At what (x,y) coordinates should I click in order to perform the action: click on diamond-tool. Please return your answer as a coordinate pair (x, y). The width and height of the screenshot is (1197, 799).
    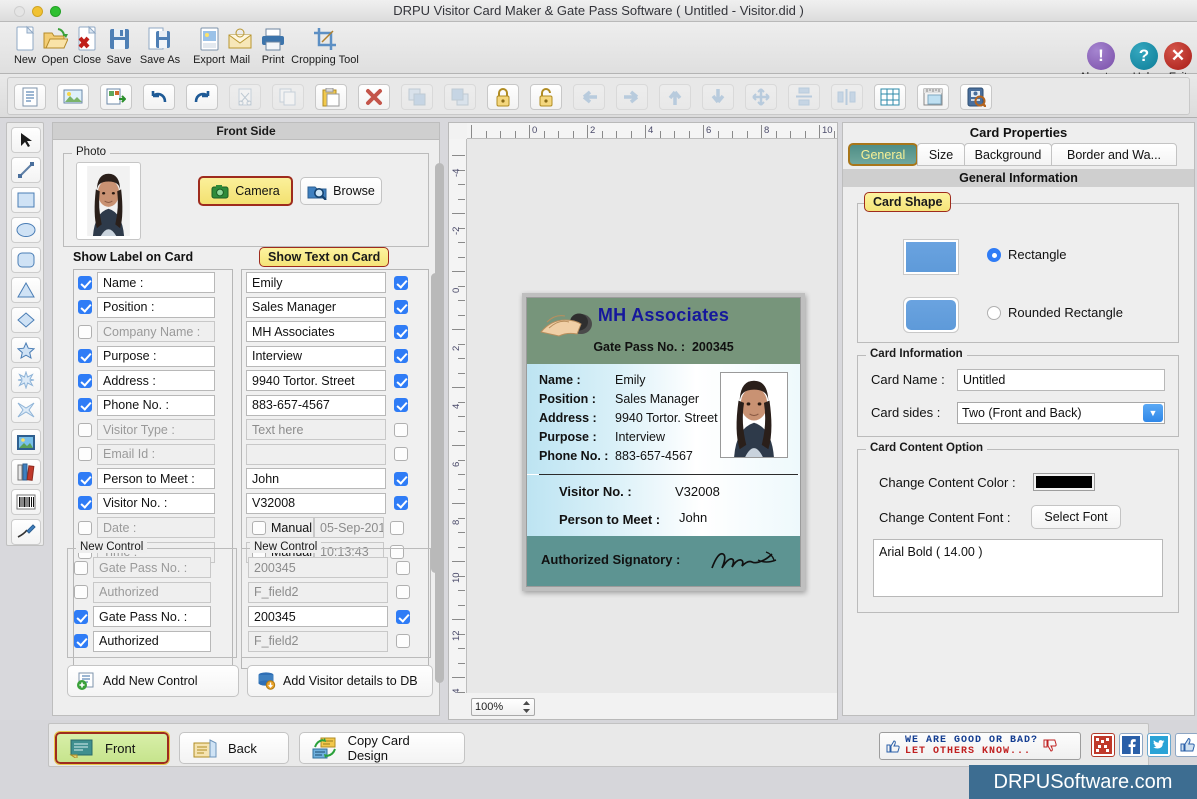
    Looking at the image, I should click on (26, 320).